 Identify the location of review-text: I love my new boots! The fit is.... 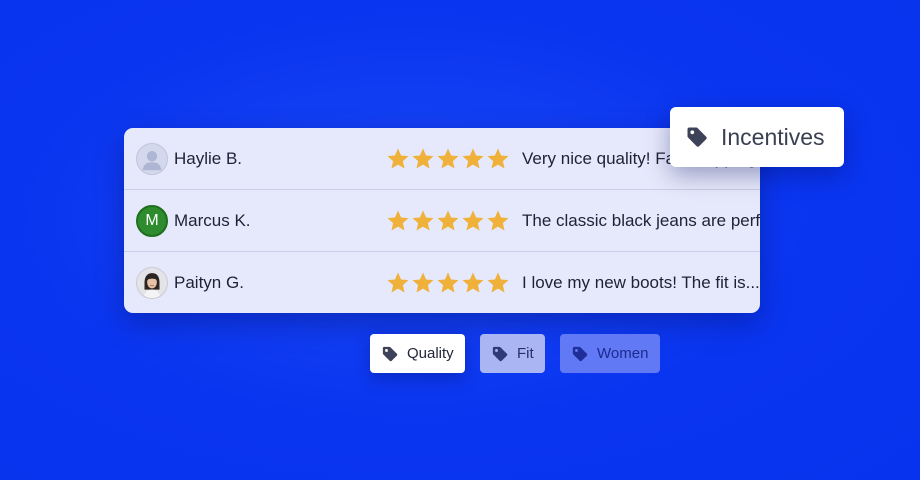
(641, 282).